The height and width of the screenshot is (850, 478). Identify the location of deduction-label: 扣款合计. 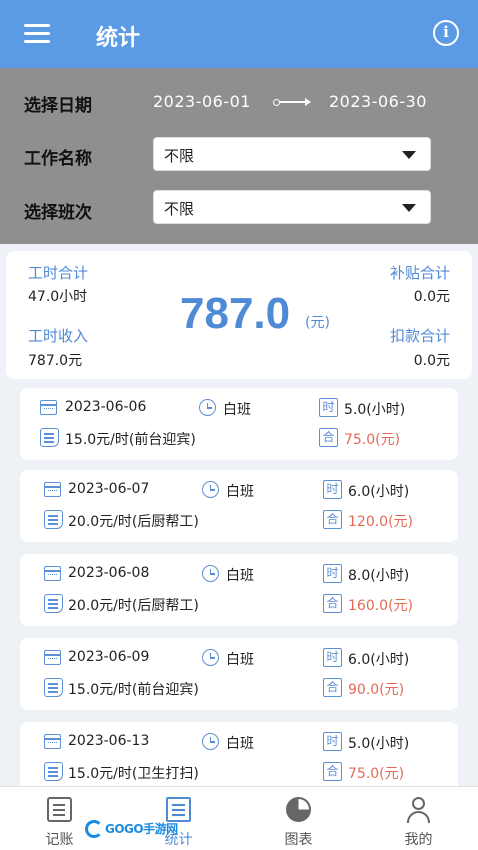
(419, 336).